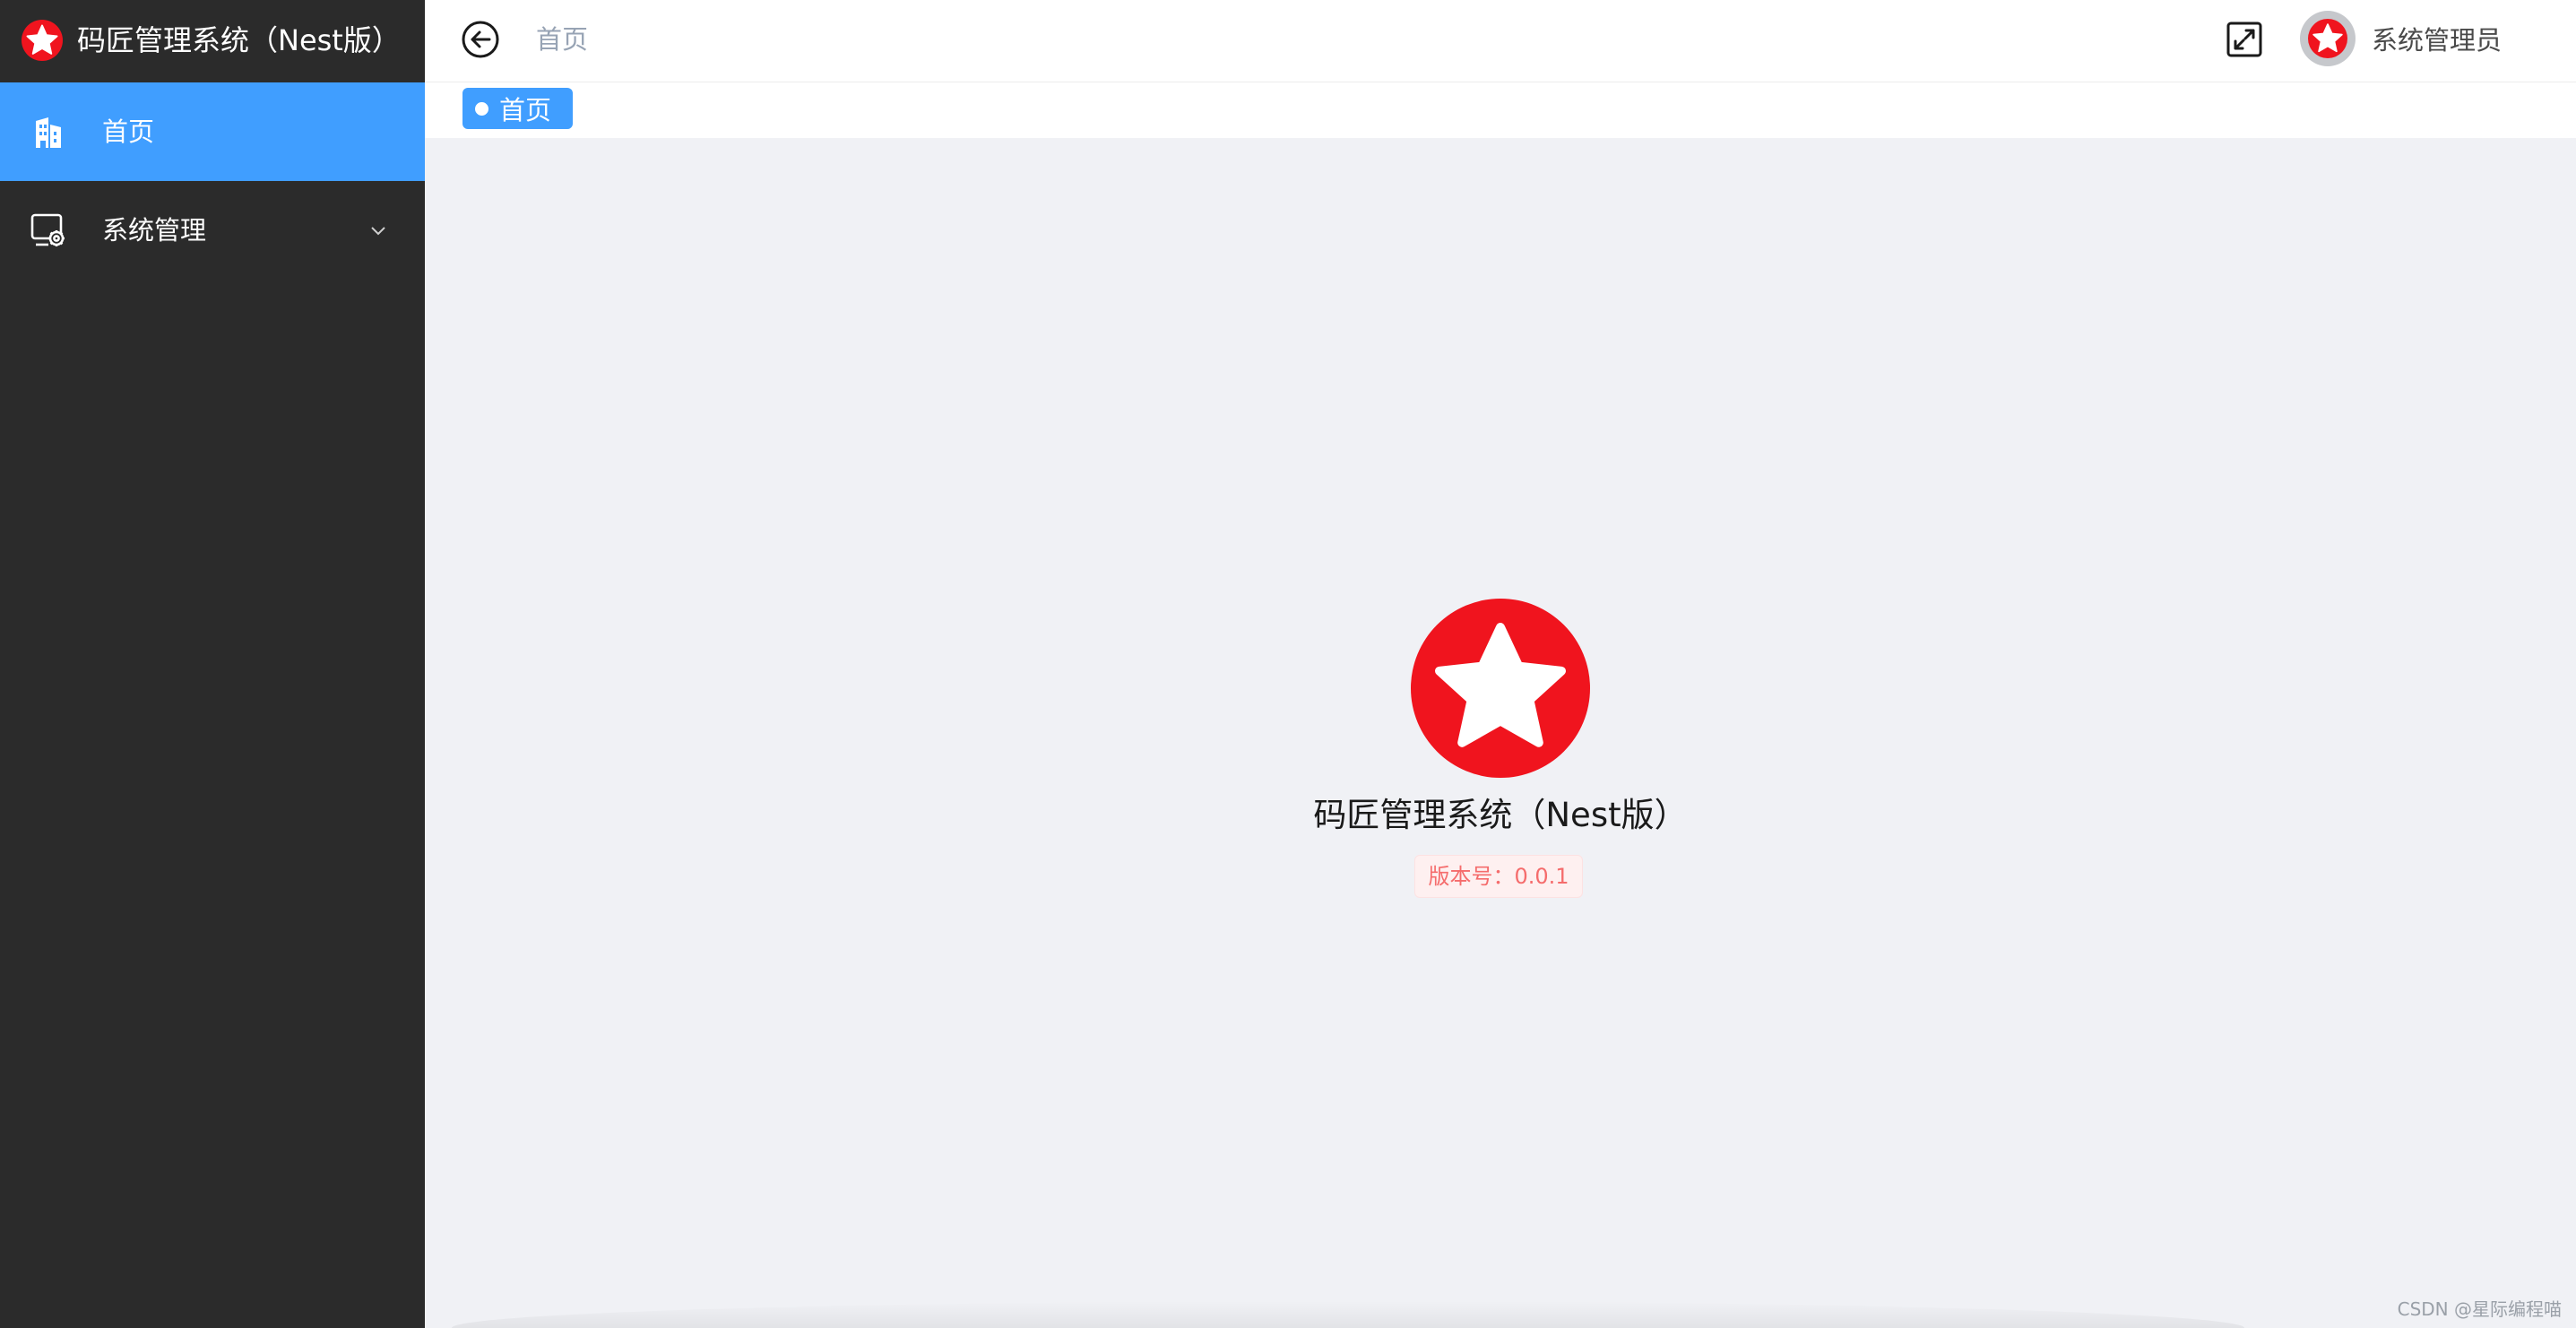 The height and width of the screenshot is (1328, 2576). Describe the element at coordinates (2244, 39) in the screenshot. I see `expand-icon` at that location.